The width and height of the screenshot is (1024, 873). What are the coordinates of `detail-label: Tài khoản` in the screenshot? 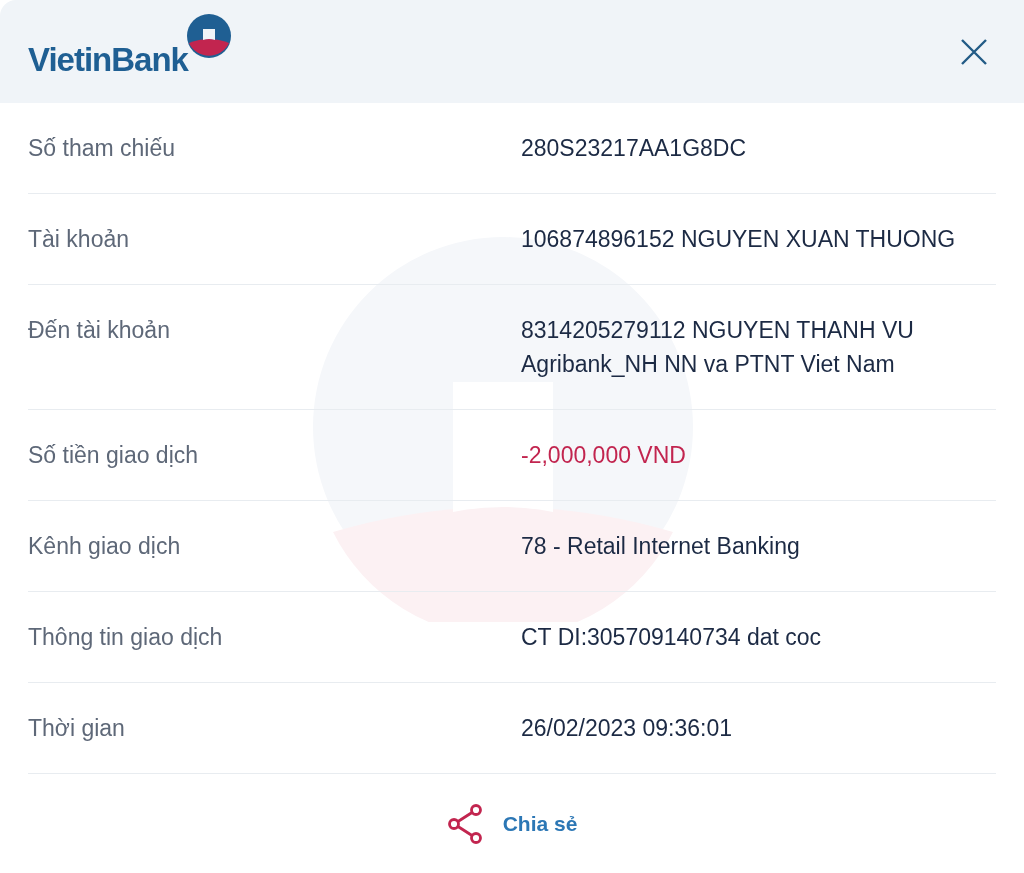 It's located at (79, 239).